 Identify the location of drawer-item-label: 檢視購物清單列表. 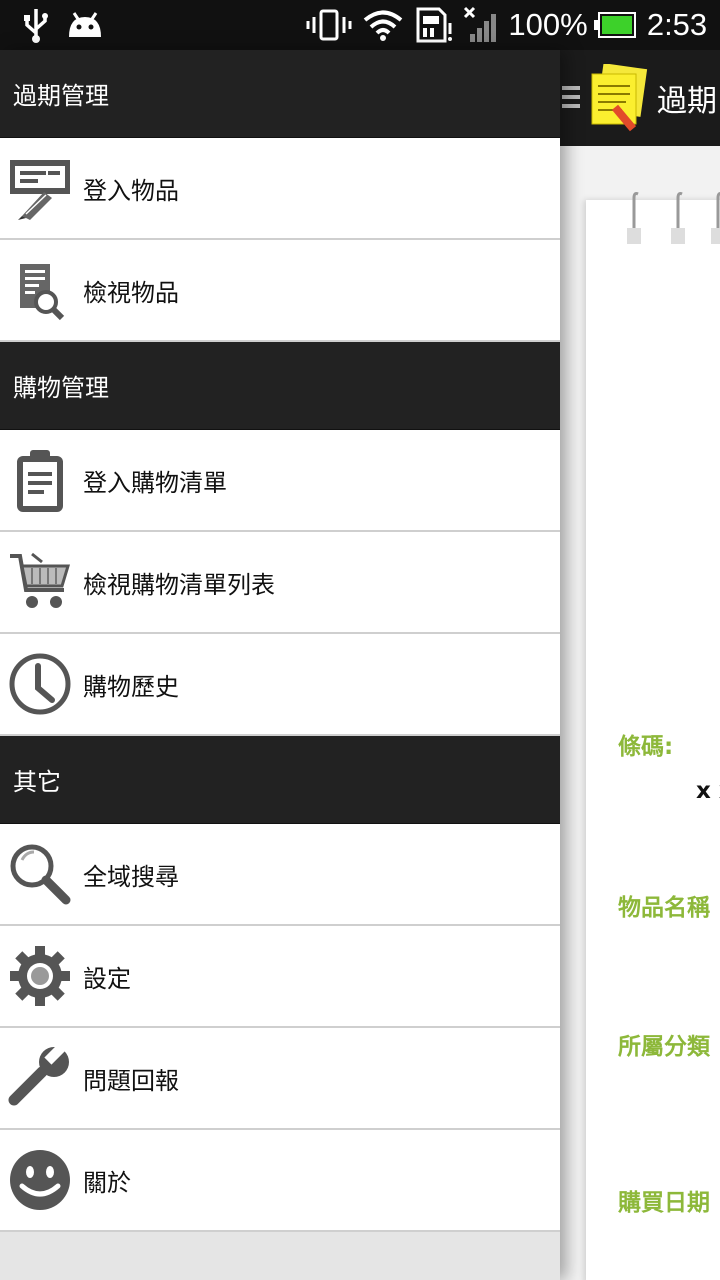
(179, 584).